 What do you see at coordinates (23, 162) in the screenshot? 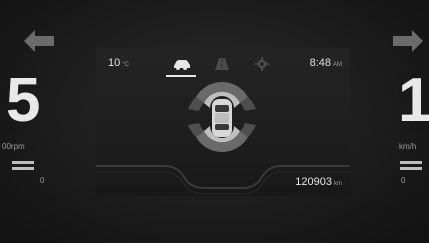
I see `rpm-bar-top` at bounding box center [23, 162].